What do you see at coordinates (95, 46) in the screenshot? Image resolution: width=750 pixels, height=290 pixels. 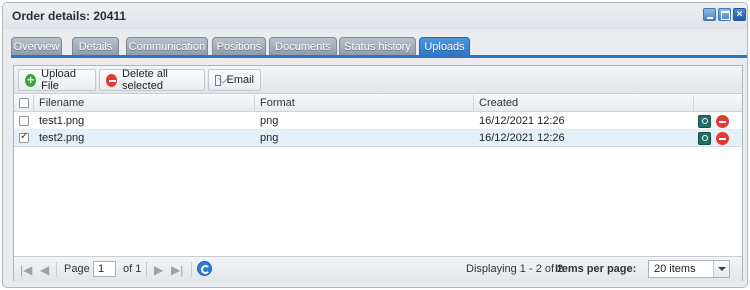 I see `tab-details: Details` at bounding box center [95, 46].